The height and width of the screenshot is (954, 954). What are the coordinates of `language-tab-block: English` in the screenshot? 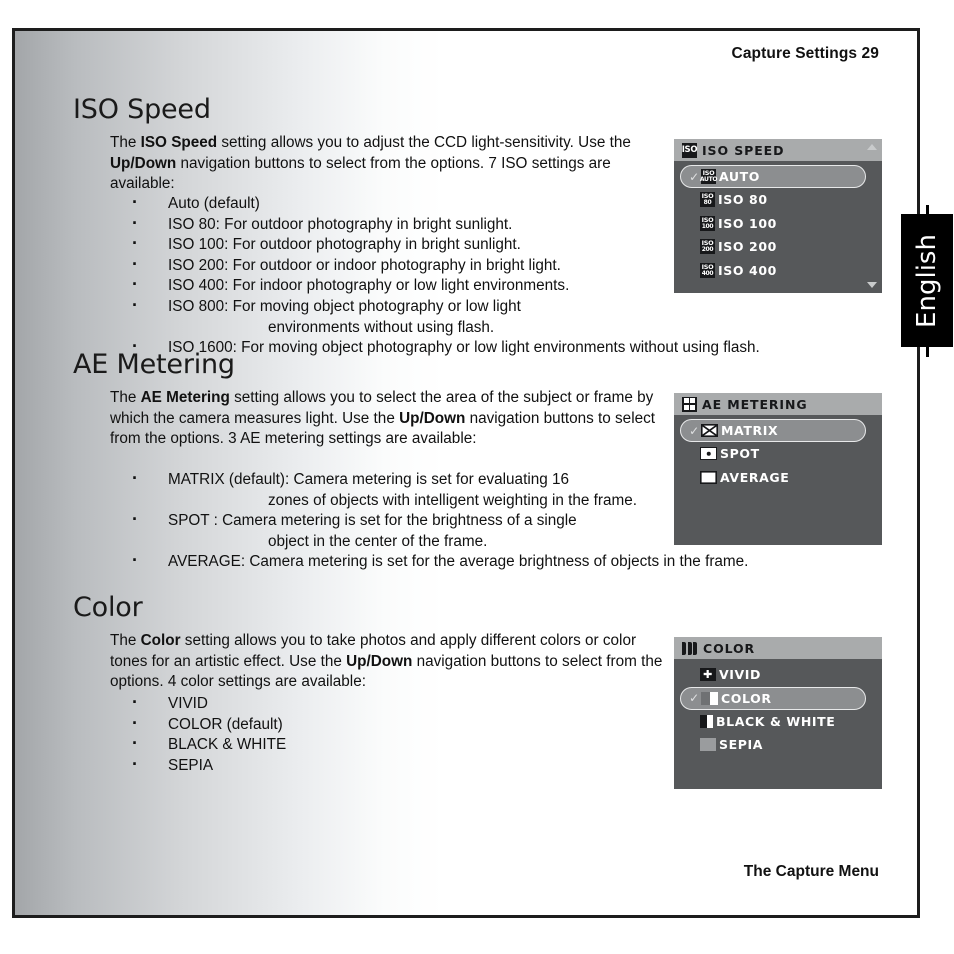 It's located at (927, 280).